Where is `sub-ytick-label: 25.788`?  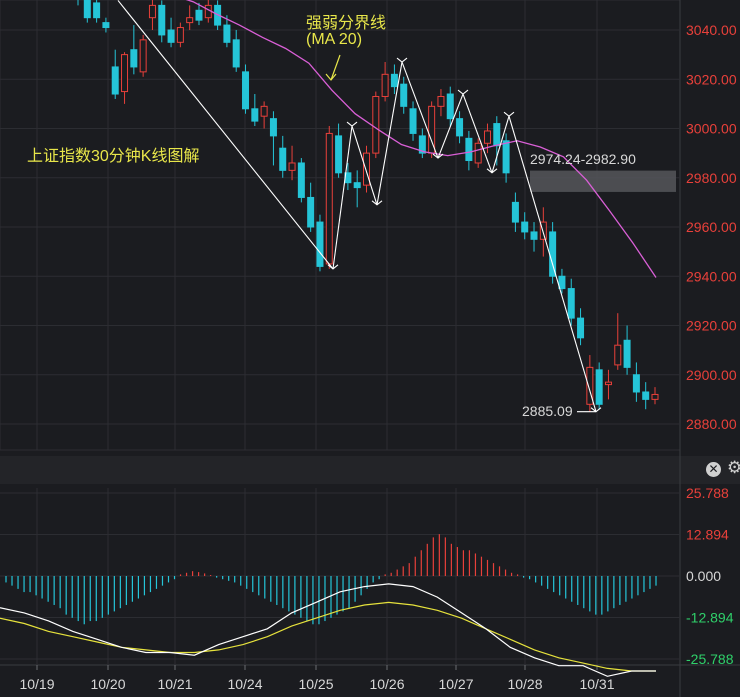 sub-ytick-label: 25.788 is located at coordinates (707, 493).